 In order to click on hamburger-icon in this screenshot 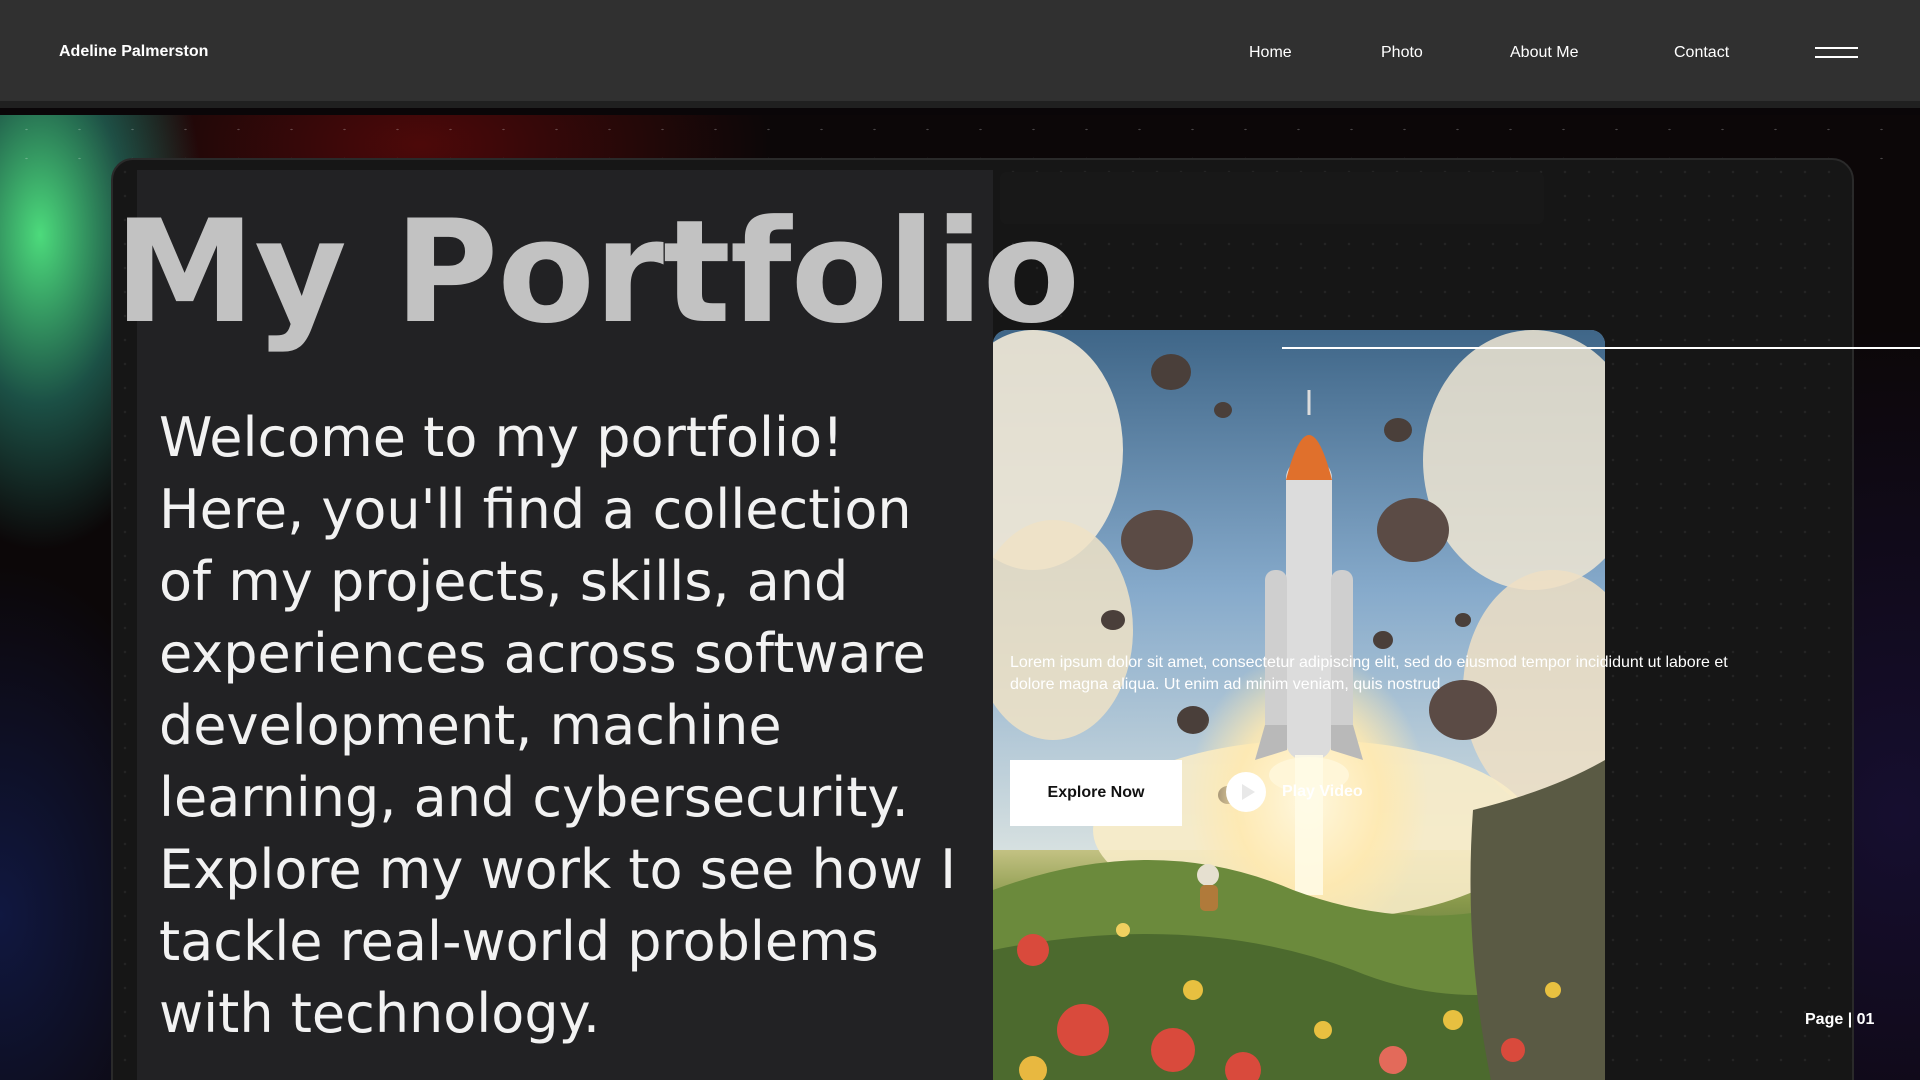, I will do `click(1836, 54)`.